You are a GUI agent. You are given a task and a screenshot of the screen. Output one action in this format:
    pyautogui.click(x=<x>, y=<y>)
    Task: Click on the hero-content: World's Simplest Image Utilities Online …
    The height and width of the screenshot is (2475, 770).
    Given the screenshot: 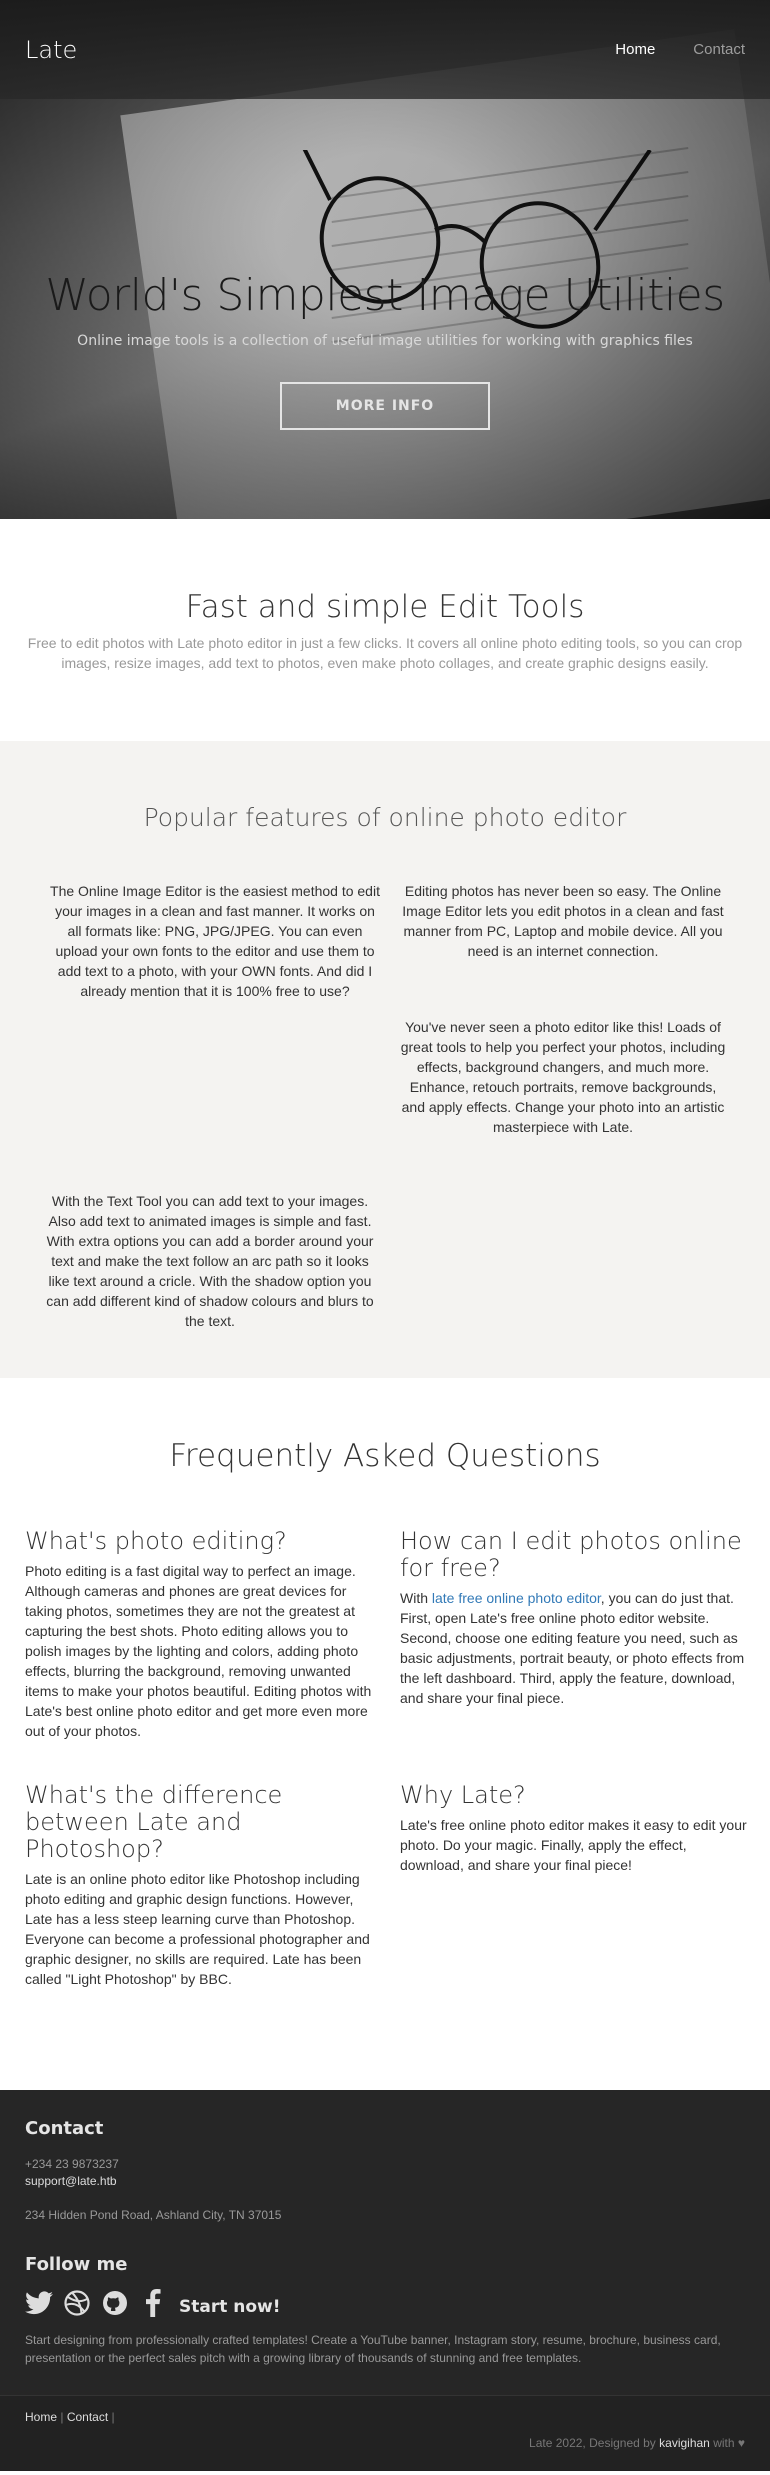 What is the action you would take?
    pyautogui.click(x=385, y=350)
    